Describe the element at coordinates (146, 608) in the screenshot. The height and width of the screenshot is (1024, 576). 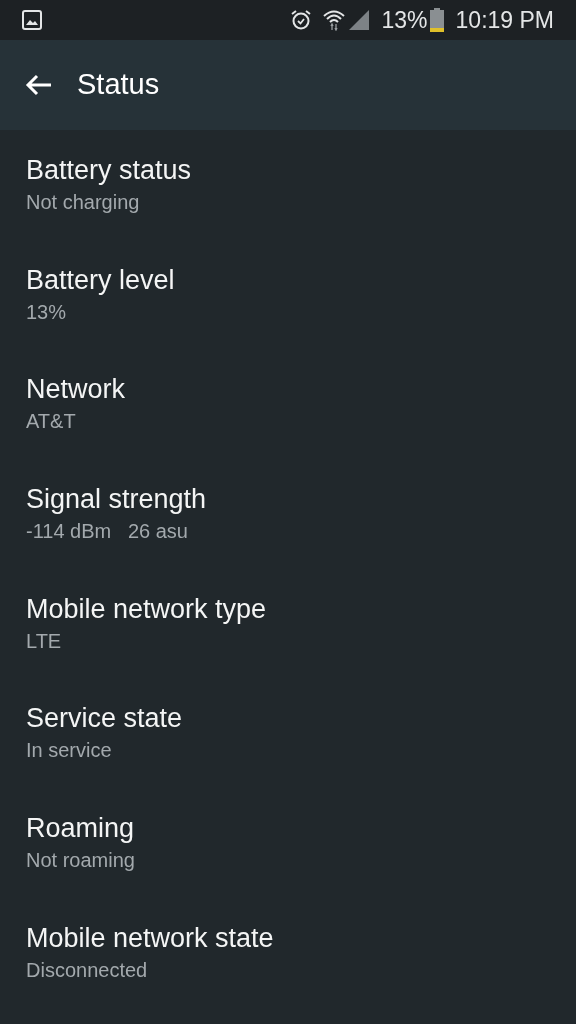
I see `item-title: Mobile network type` at that location.